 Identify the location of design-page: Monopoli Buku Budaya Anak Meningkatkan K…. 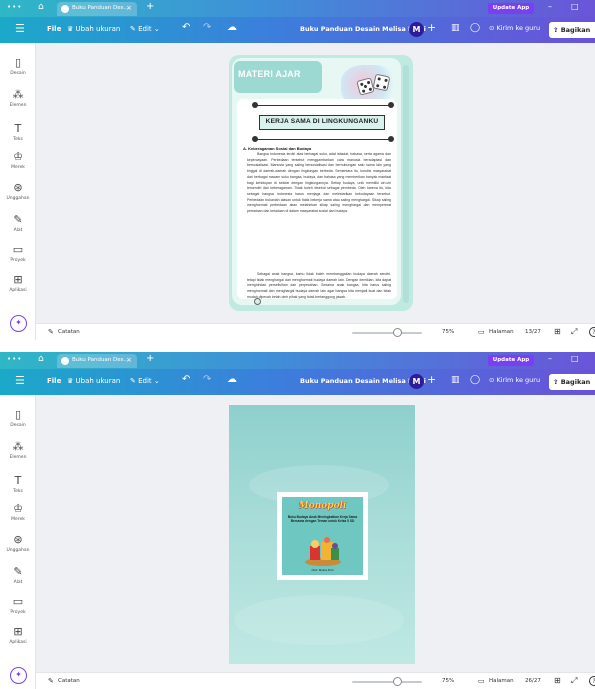
(322, 534).